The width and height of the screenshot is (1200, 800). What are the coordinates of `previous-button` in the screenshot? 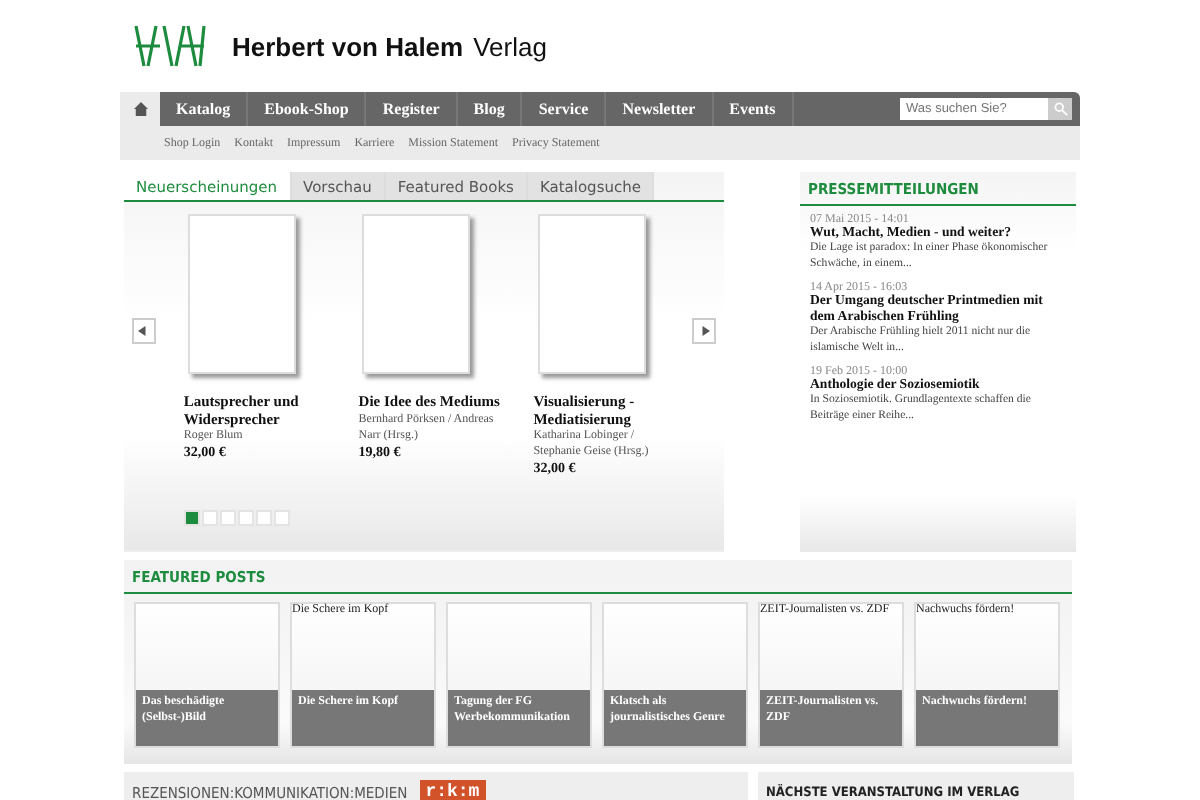 It's located at (144, 331).